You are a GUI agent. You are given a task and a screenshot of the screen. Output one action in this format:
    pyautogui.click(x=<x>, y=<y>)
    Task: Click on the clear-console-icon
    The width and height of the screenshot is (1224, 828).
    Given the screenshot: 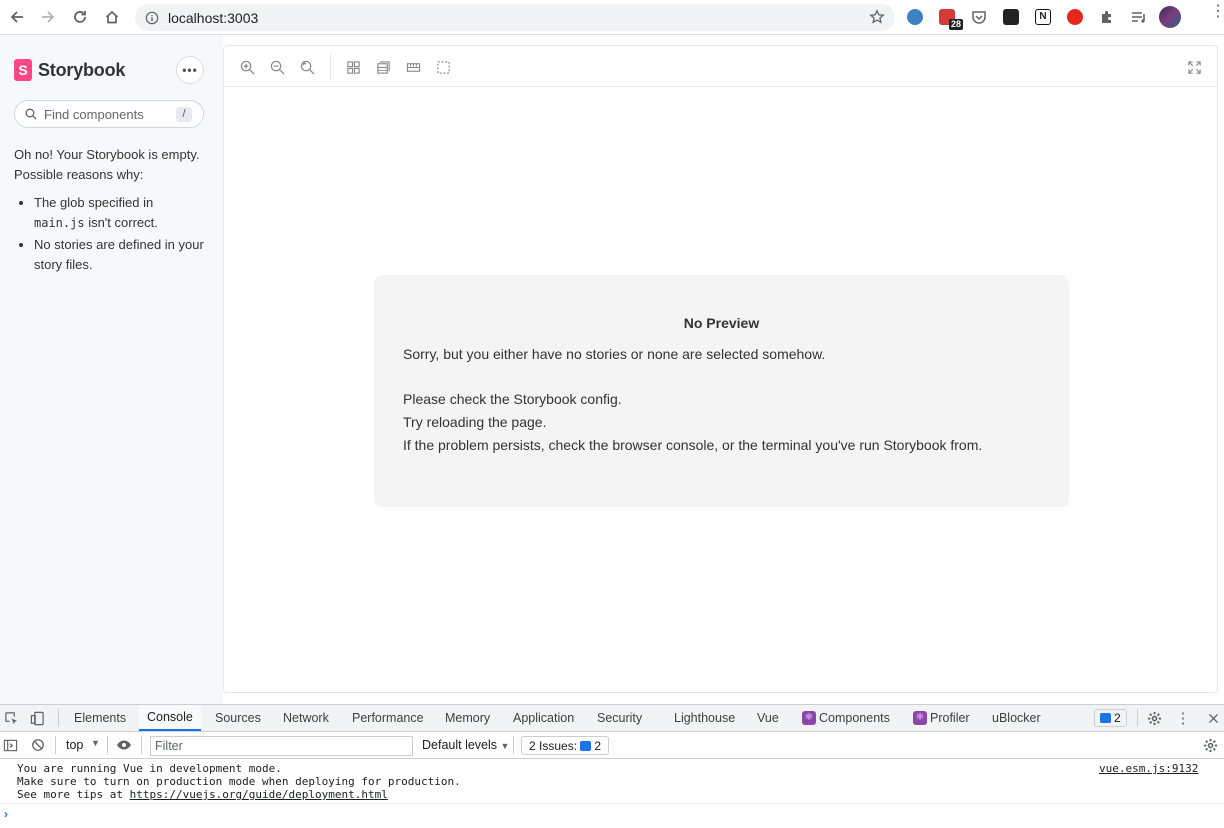 What is the action you would take?
    pyautogui.click(x=38, y=745)
    